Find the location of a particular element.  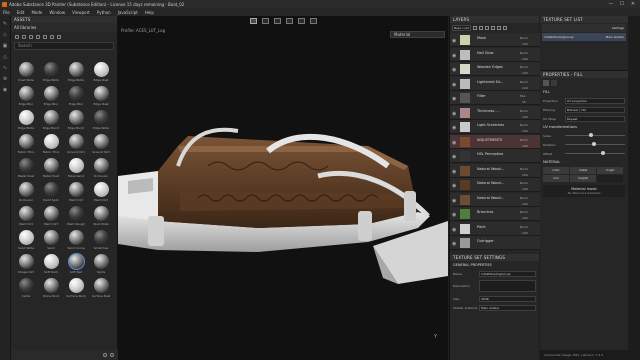

layer-row: ◉ ADJUSTMENTS Norm 100 is located at coordinates (495, 141).